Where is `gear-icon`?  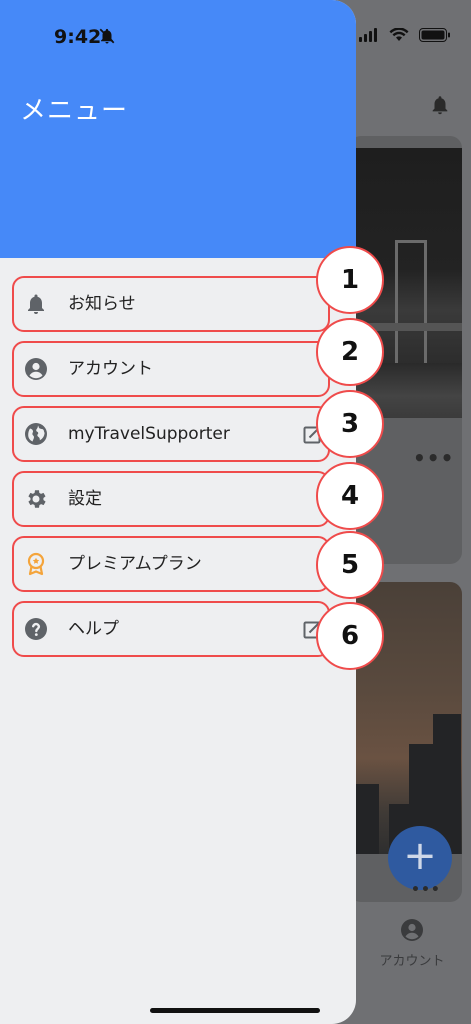 gear-icon is located at coordinates (37, 499).